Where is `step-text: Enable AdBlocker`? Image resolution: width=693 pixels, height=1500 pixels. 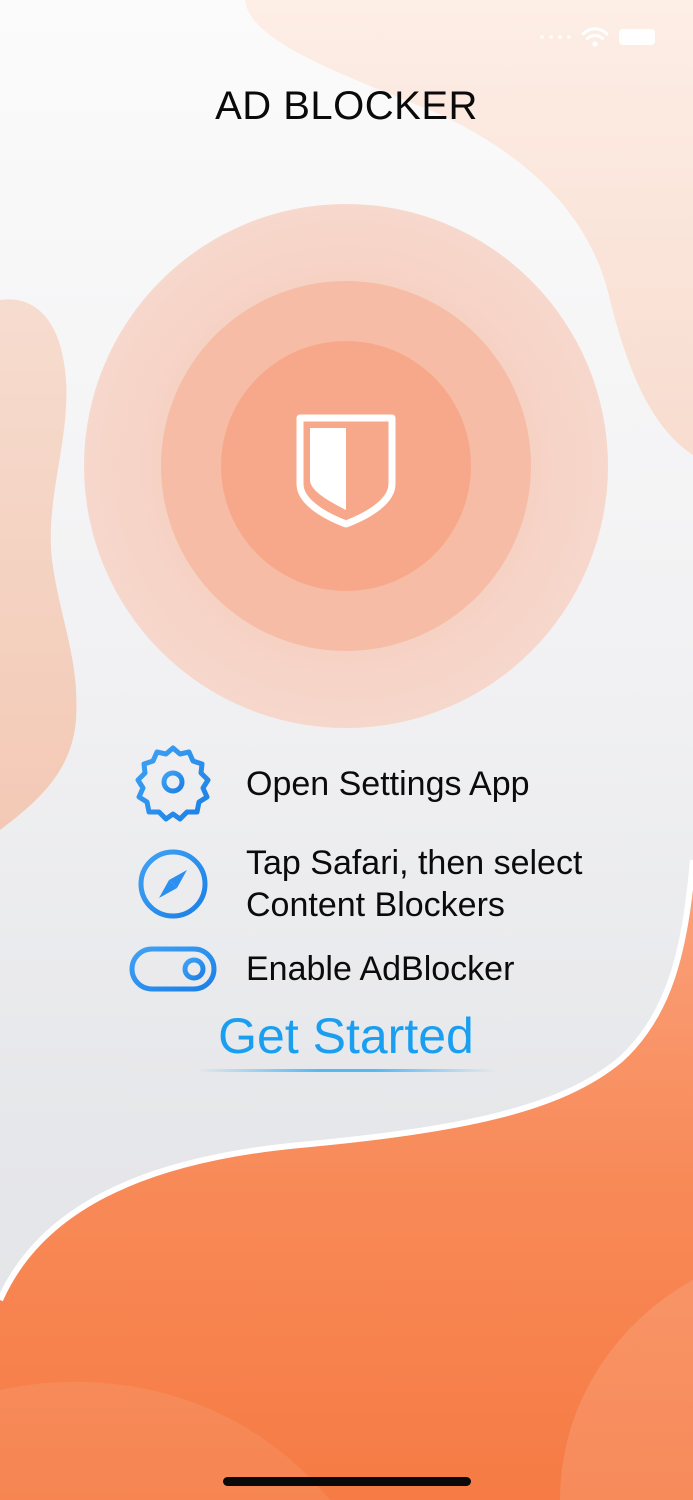 step-text: Enable AdBlocker is located at coordinates (380, 969).